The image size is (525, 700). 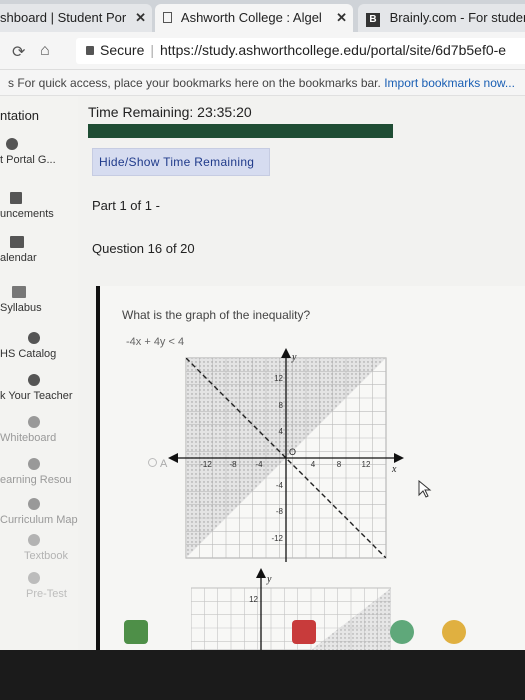 I want to click on portal-icon, so click(x=12, y=144).